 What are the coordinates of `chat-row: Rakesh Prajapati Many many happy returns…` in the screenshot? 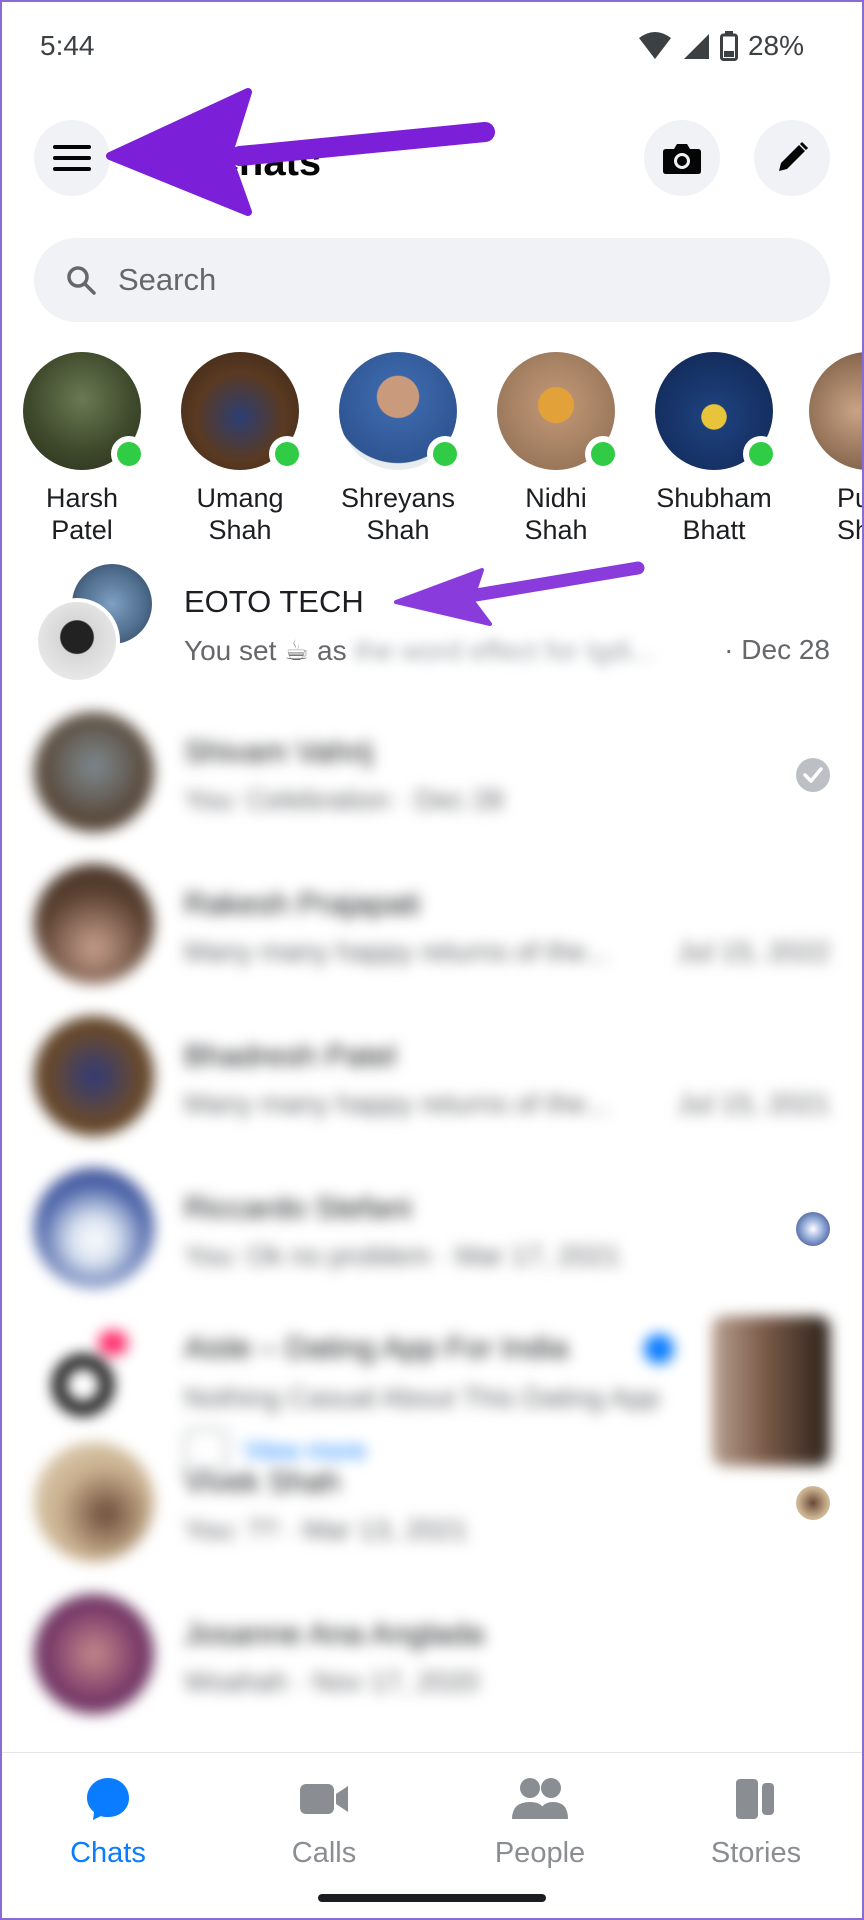 It's located at (432, 939).